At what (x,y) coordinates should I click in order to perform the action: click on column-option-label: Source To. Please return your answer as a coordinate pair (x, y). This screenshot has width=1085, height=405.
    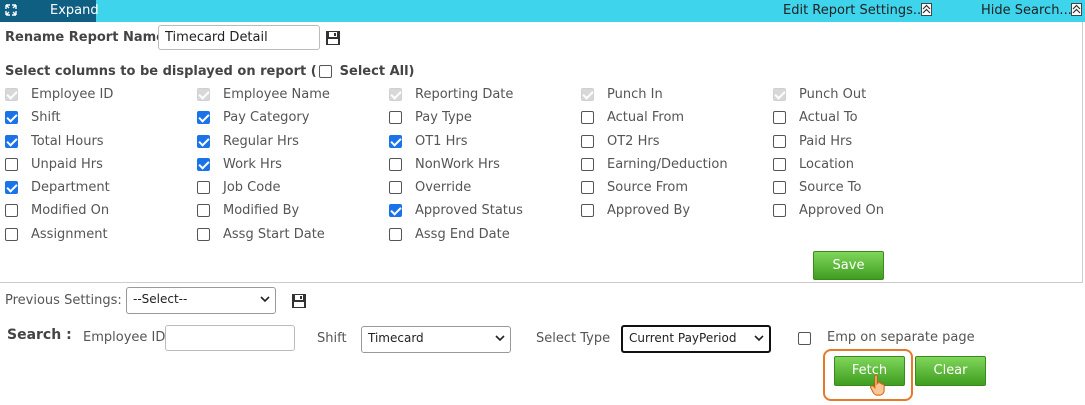
    Looking at the image, I should click on (830, 187).